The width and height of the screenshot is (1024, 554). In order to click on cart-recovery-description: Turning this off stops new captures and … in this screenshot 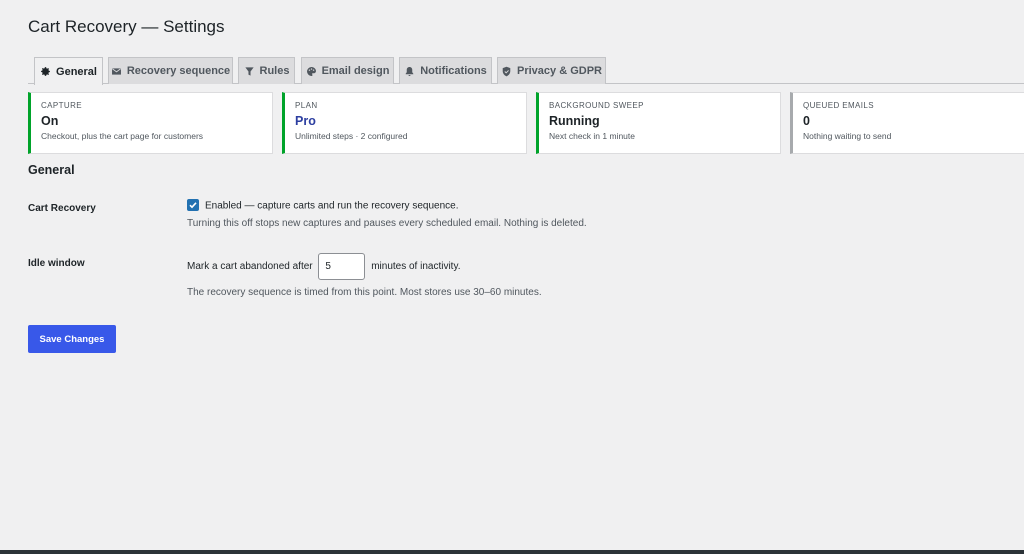, I will do `click(387, 223)`.